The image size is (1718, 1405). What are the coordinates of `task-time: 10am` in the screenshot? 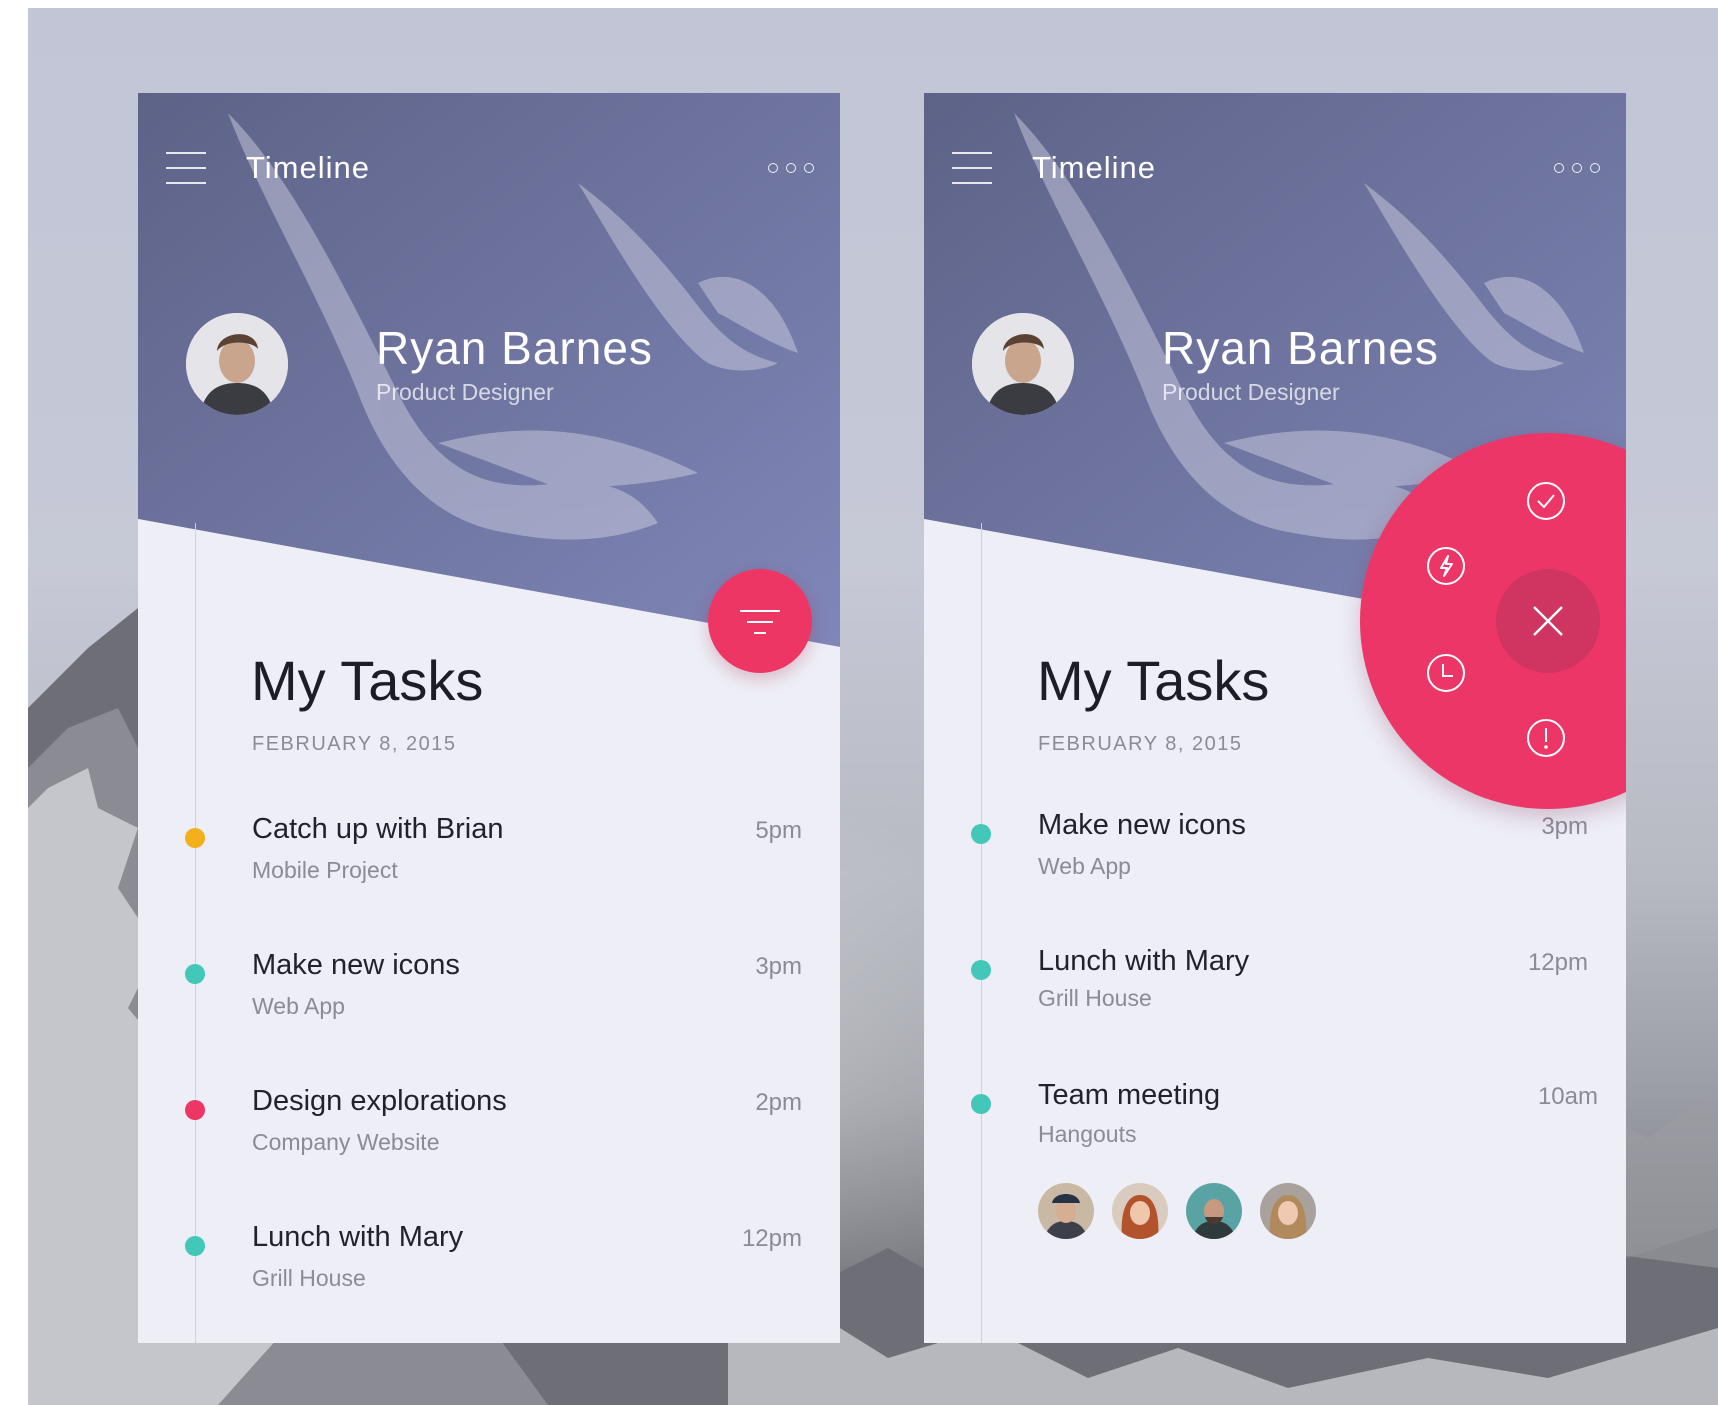 It's located at (1567, 1096).